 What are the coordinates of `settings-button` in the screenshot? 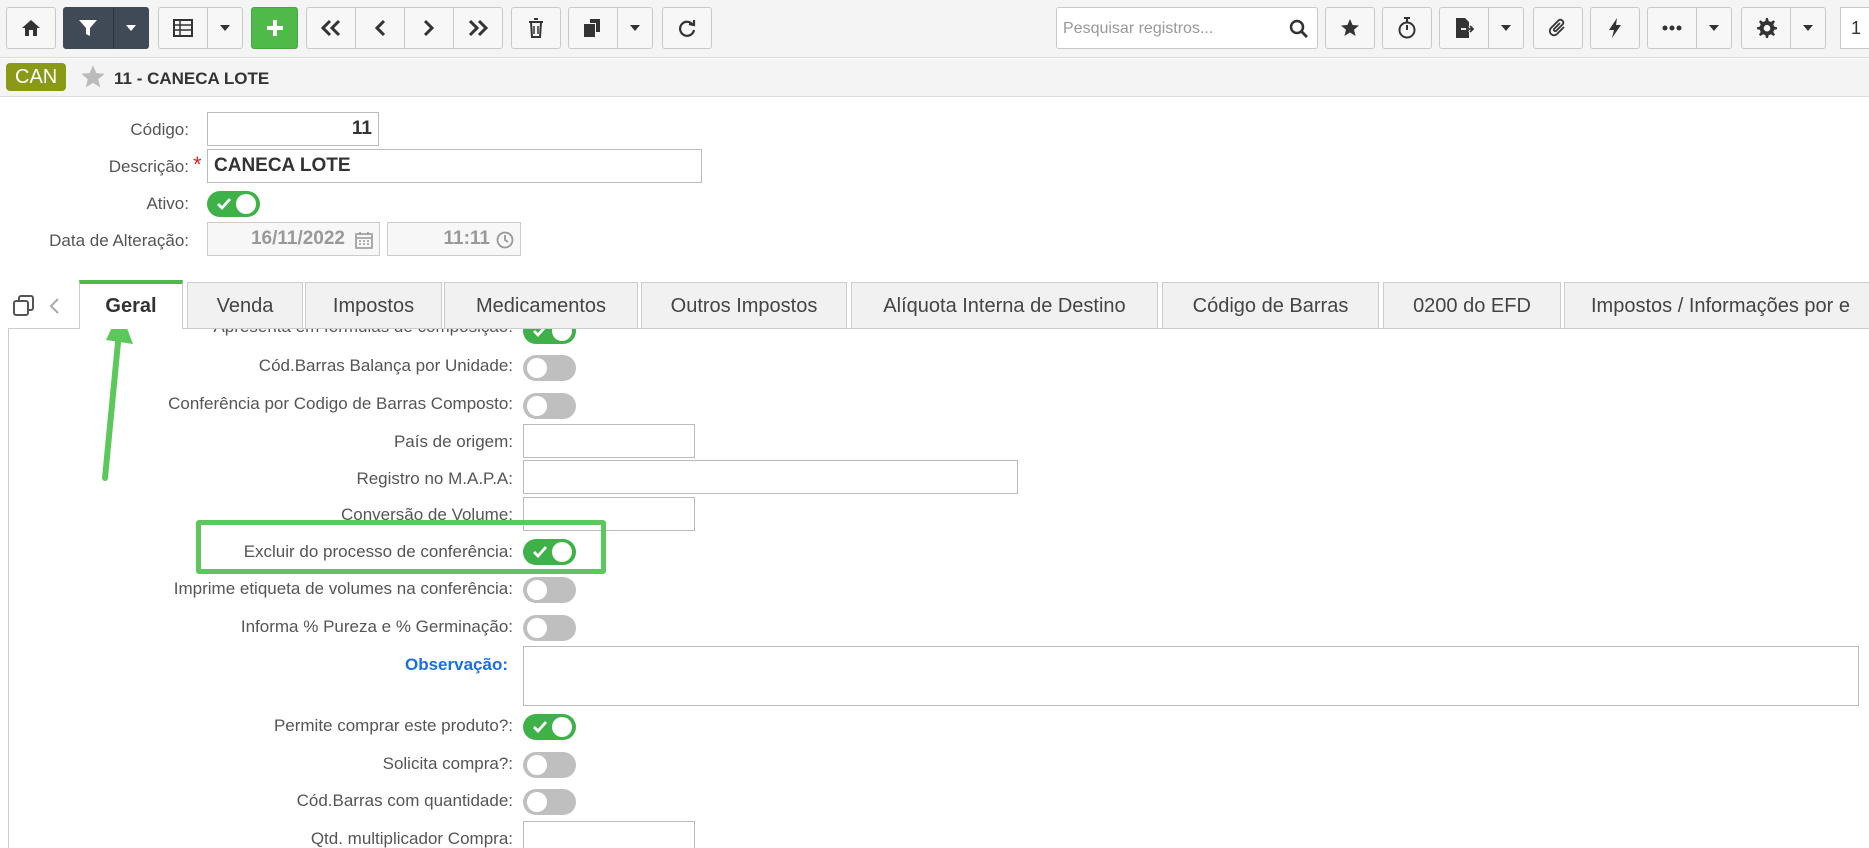 It's located at (1766, 28).